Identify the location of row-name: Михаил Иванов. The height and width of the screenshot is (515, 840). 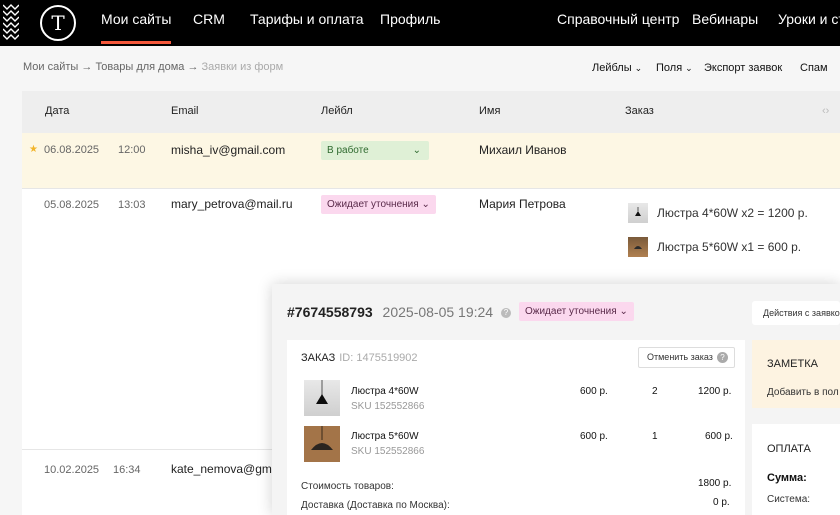
(523, 150).